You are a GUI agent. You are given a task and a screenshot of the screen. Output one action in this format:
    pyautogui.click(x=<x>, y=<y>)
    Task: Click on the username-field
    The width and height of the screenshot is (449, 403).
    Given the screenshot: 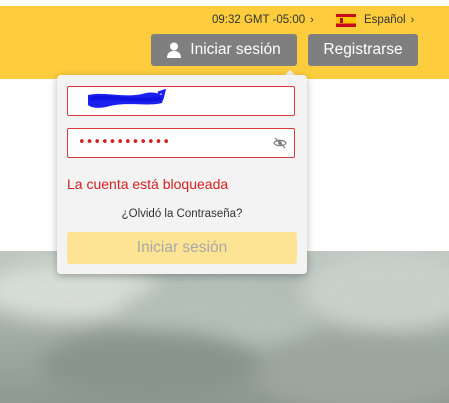 What is the action you would take?
    pyautogui.click(x=181, y=101)
    